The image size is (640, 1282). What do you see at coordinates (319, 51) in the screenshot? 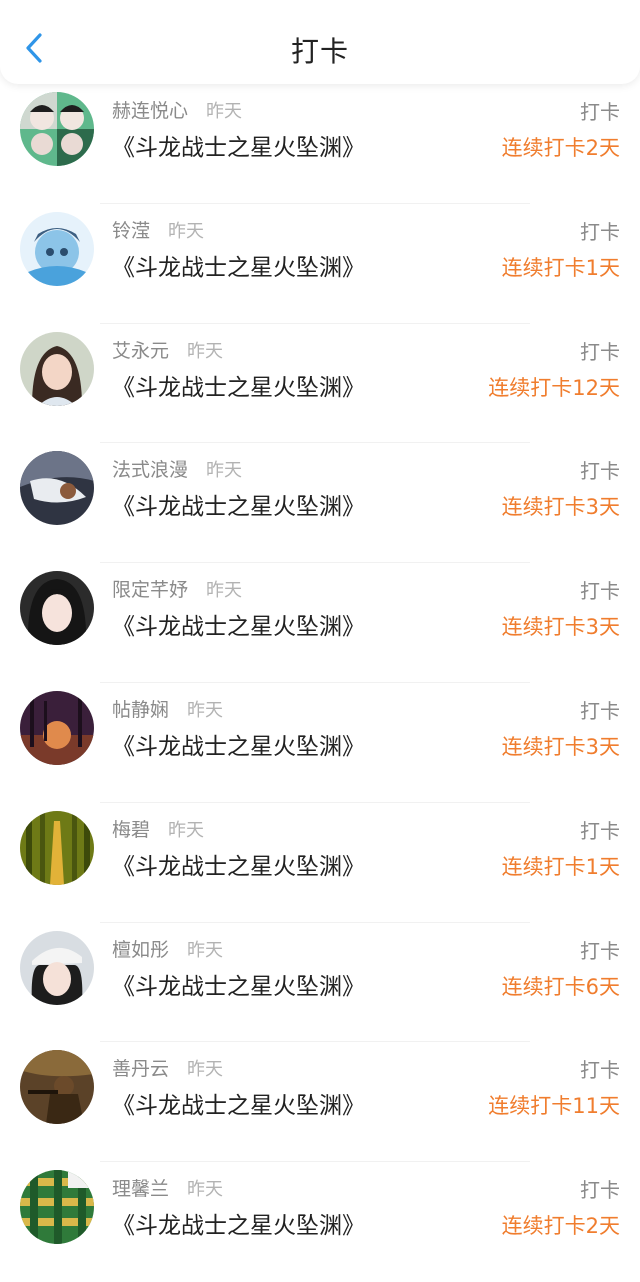
I see `page-title: 打卡` at bounding box center [319, 51].